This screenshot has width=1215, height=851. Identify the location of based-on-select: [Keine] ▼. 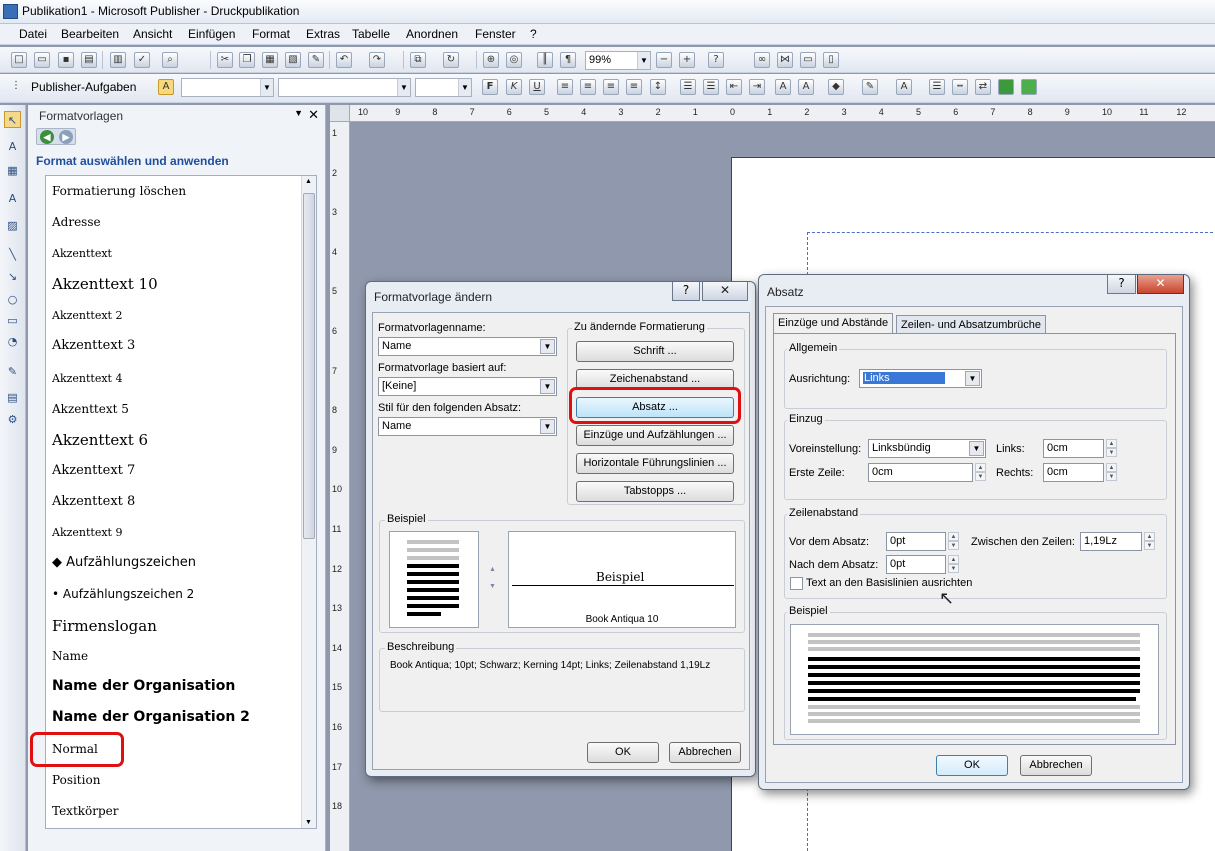
(467, 386).